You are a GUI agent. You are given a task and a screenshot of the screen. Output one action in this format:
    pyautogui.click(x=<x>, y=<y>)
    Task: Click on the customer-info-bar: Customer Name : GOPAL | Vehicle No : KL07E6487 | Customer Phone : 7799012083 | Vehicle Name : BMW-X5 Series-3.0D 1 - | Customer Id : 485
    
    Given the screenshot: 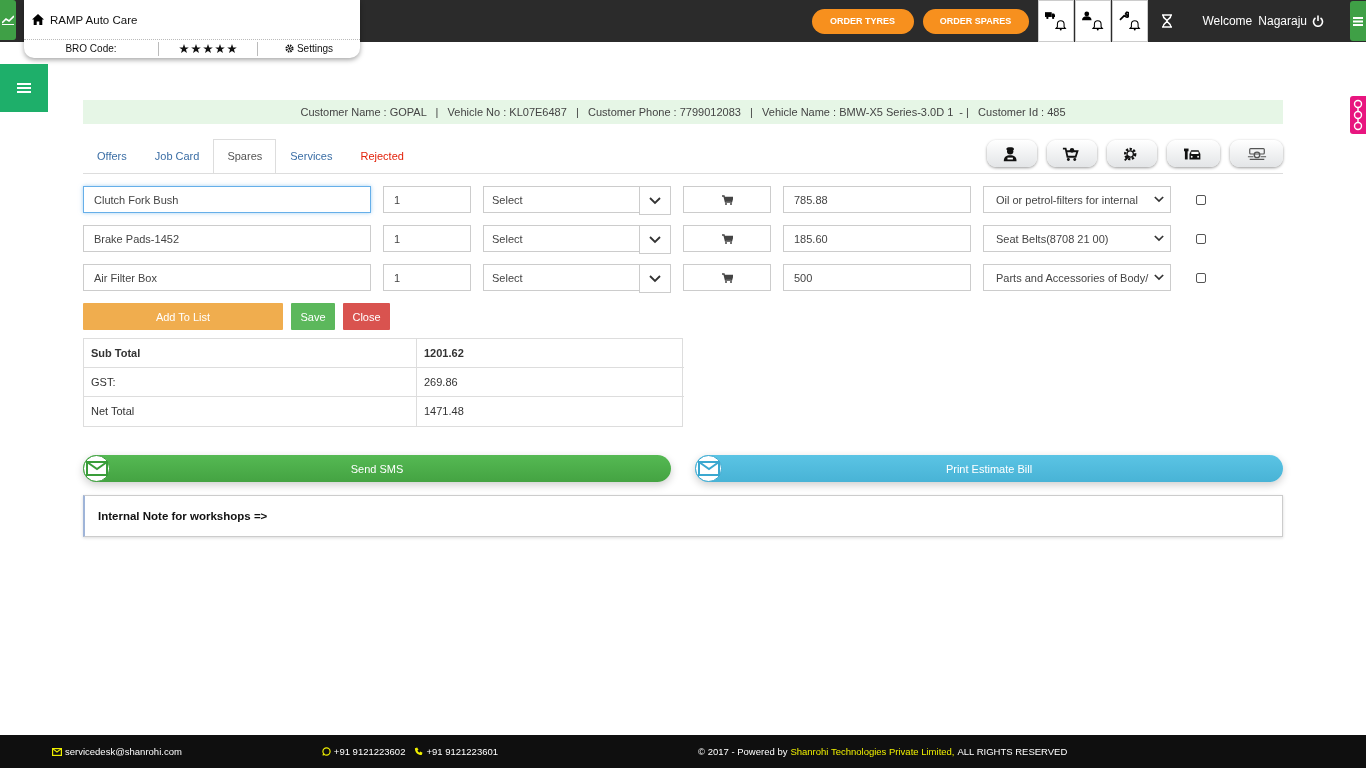 What is the action you would take?
    pyautogui.click(x=683, y=112)
    